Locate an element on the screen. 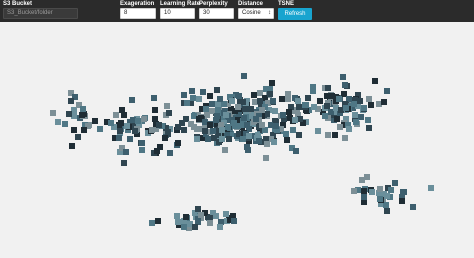 Image resolution: width=474 pixels, height=258 pixels. perplexity-input: 30 is located at coordinates (216, 13).